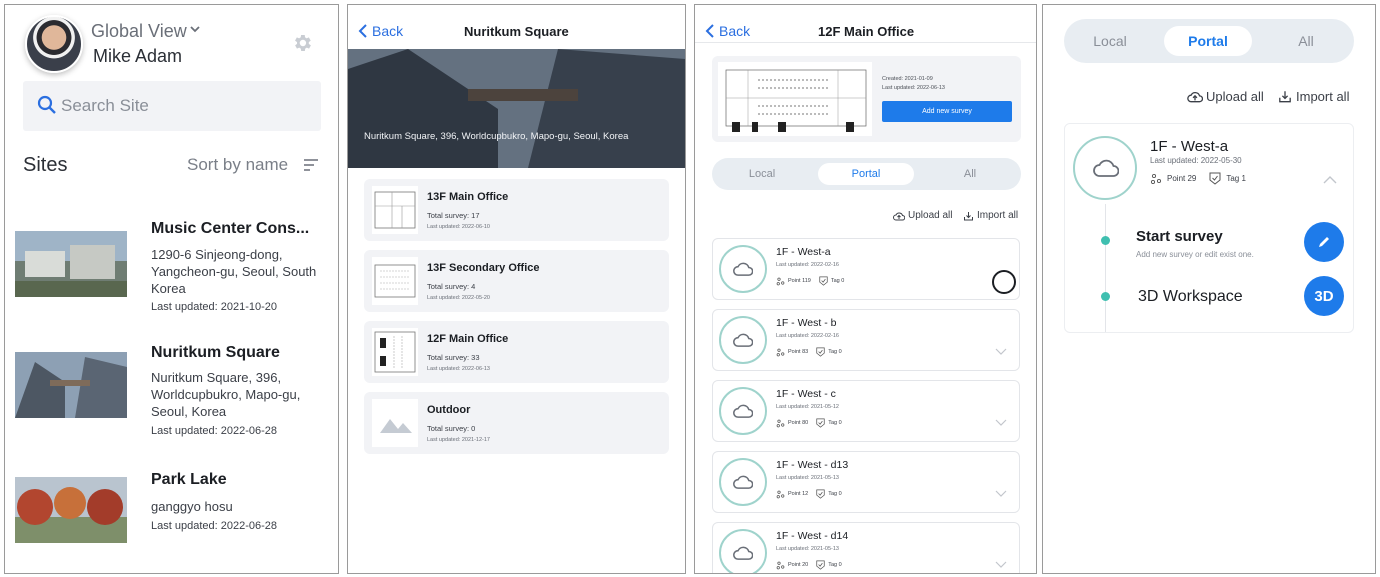 The height and width of the screenshot is (577, 1380). I want to click on avatar, so click(54, 44).